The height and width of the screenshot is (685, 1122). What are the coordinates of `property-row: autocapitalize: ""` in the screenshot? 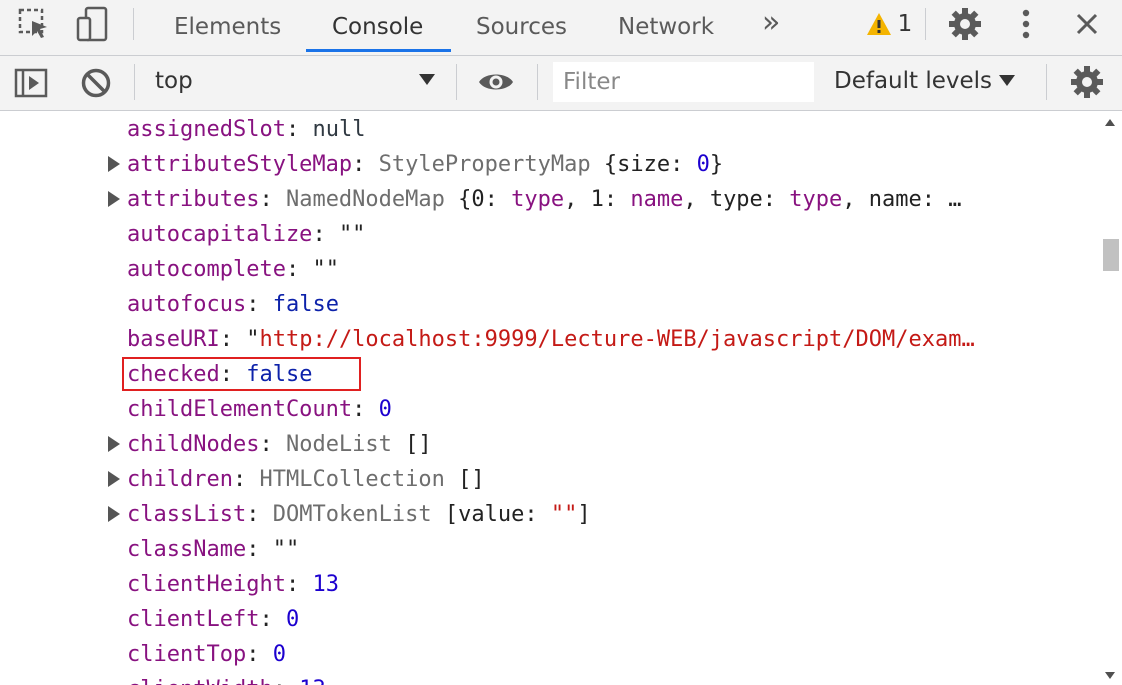 It's located at (550, 234).